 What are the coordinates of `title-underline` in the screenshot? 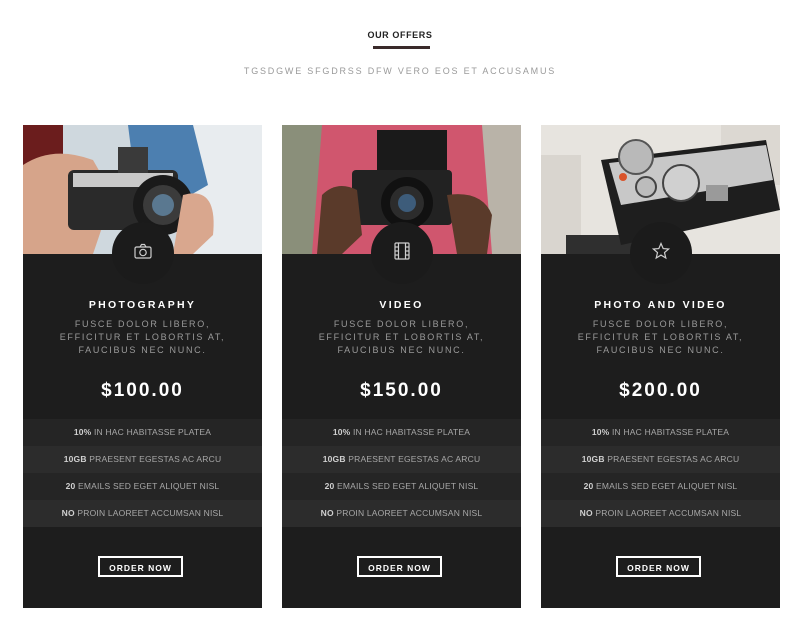 It's located at (401, 47).